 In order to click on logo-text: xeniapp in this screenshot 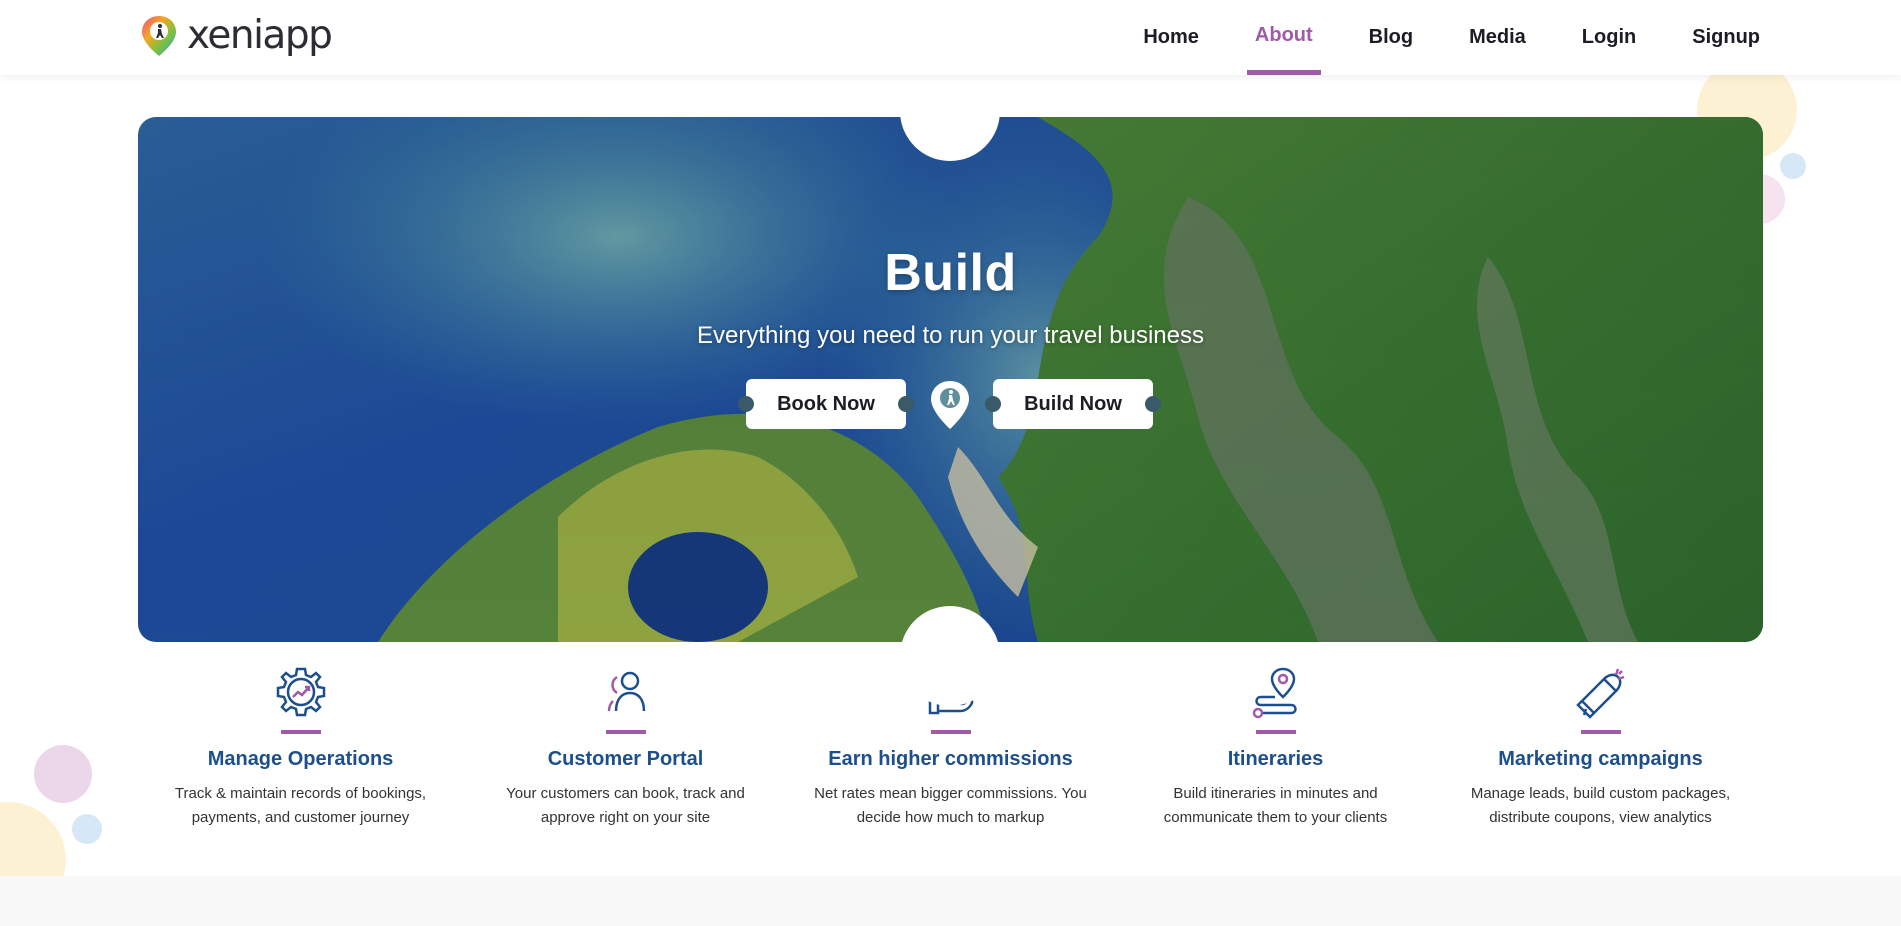, I will do `click(260, 35)`.